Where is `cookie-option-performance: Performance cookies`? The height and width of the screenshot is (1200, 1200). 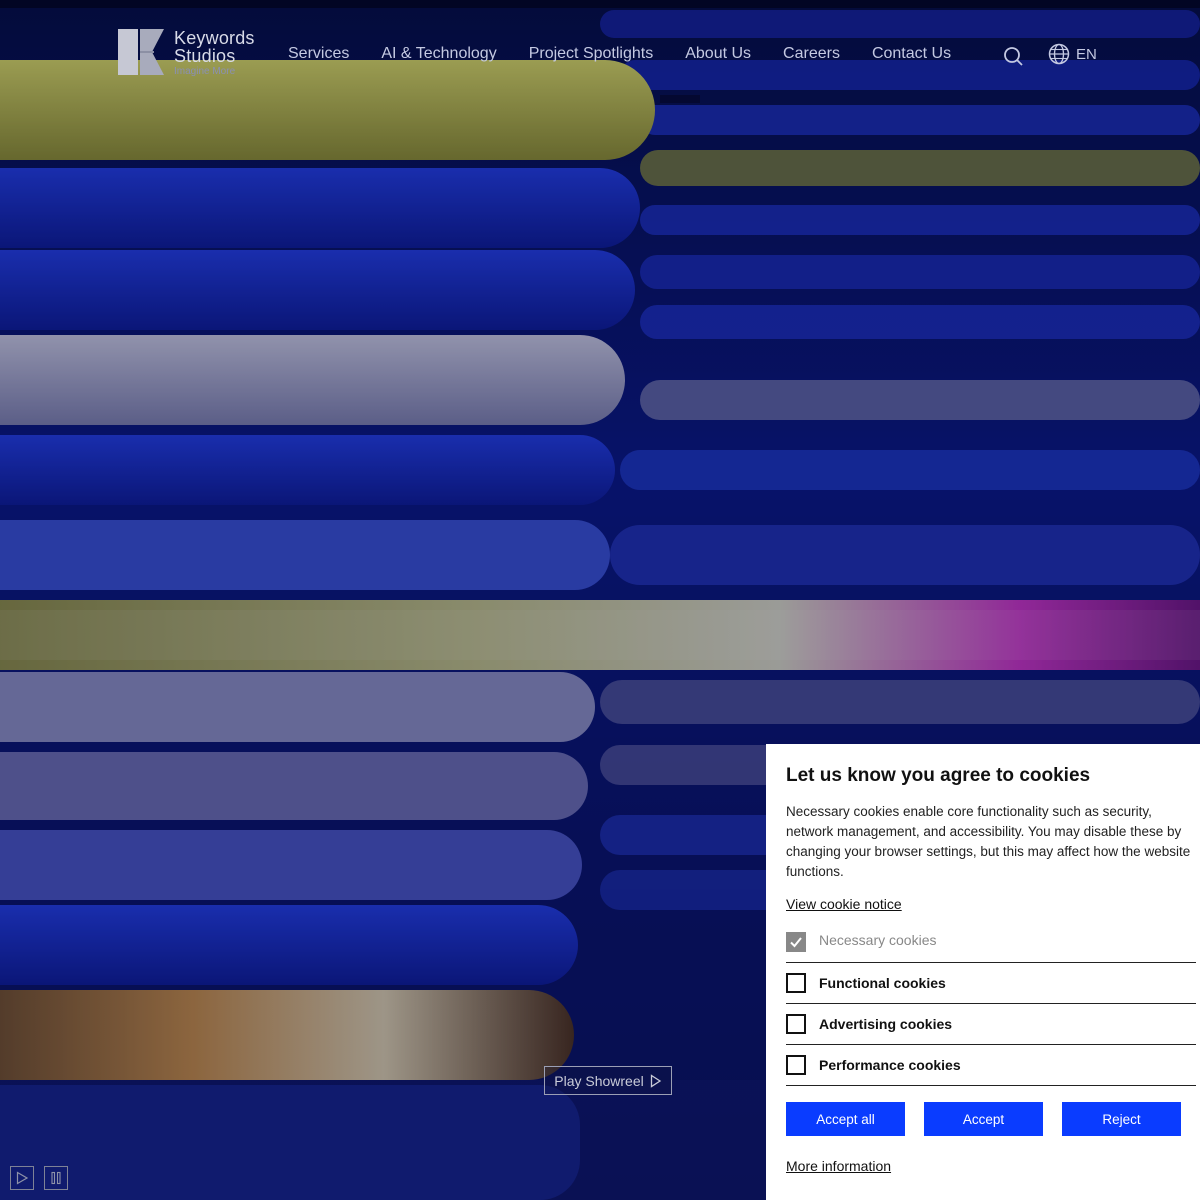
cookie-option-performance: Performance cookies is located at coordinates (991, 1065).